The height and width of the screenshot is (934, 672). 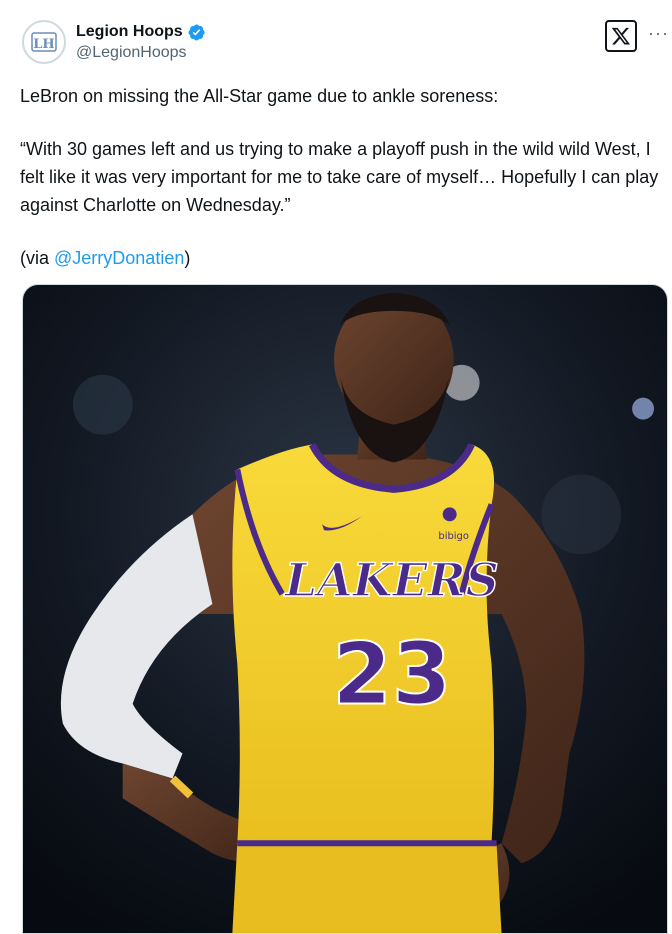 I want to click on post-attribution: (via @JerryDonatien), so click(x=344, y=258).